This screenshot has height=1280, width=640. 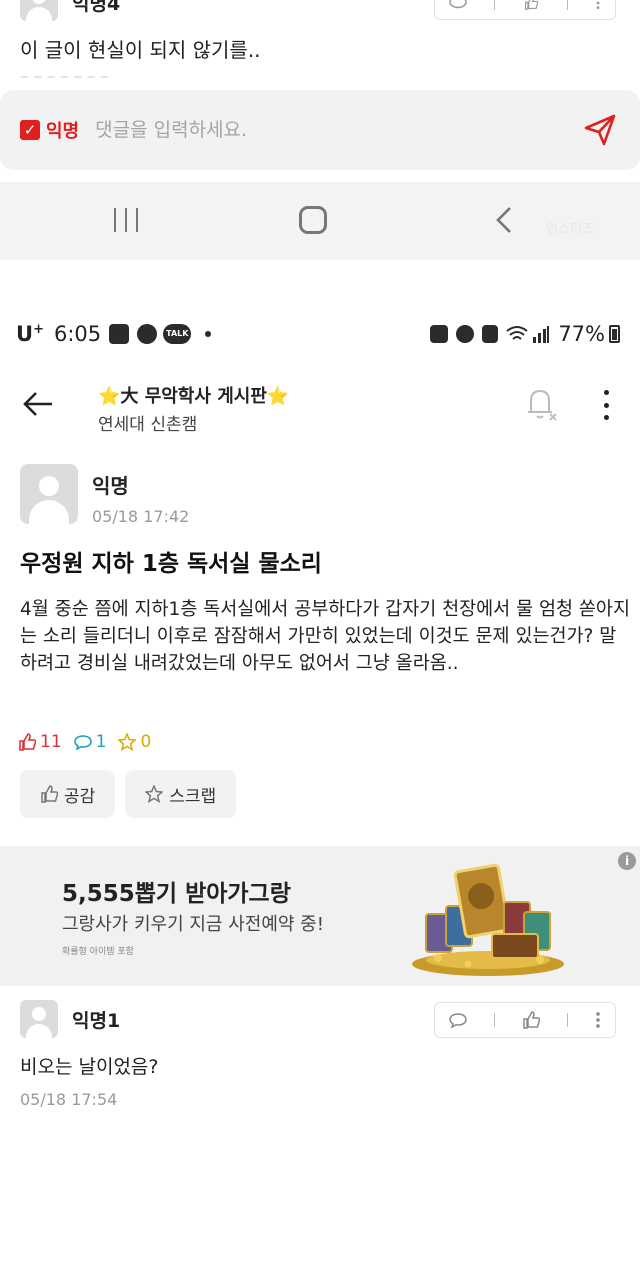 I want to click on board-subtitle: 연세대 신촌캠, so click(x=148, y=425).